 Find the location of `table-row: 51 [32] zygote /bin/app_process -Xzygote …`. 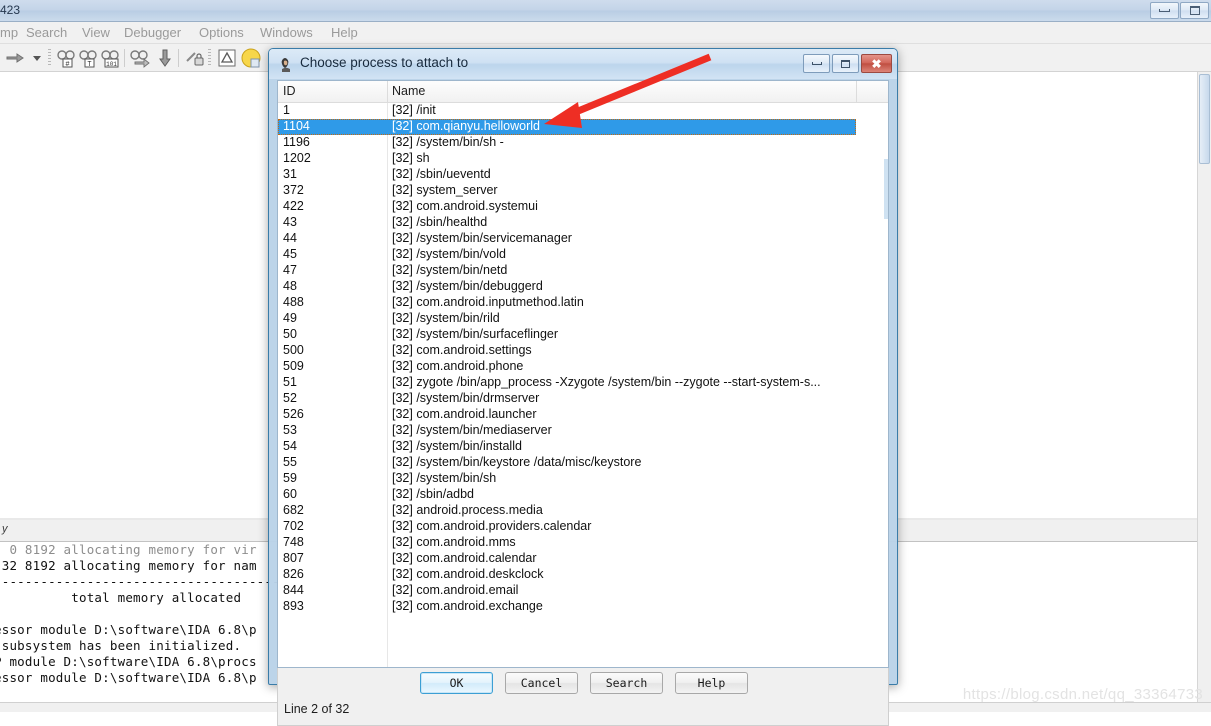

table-row: 51 [32] zygote /bin/app_process -Xzygote … is located at coordinates (583, 383).